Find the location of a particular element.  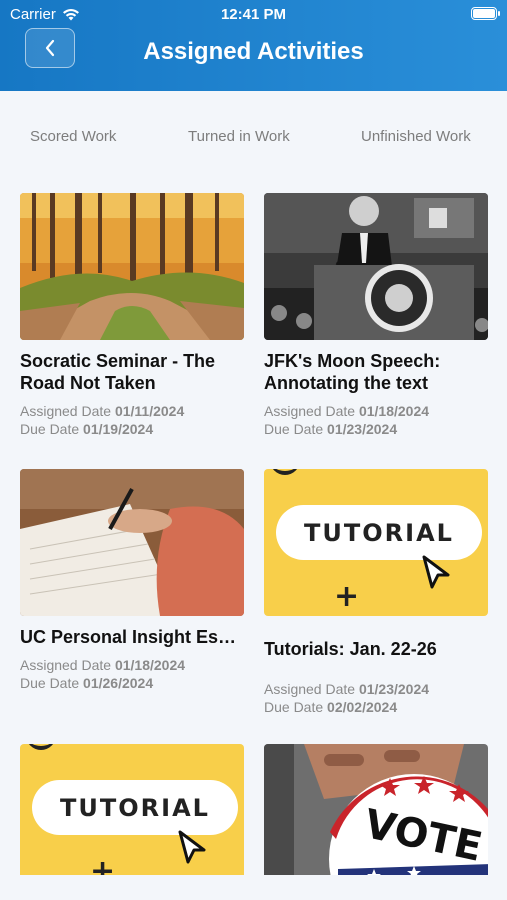

activity-card: VOTE is located at coordinates (376, 809).